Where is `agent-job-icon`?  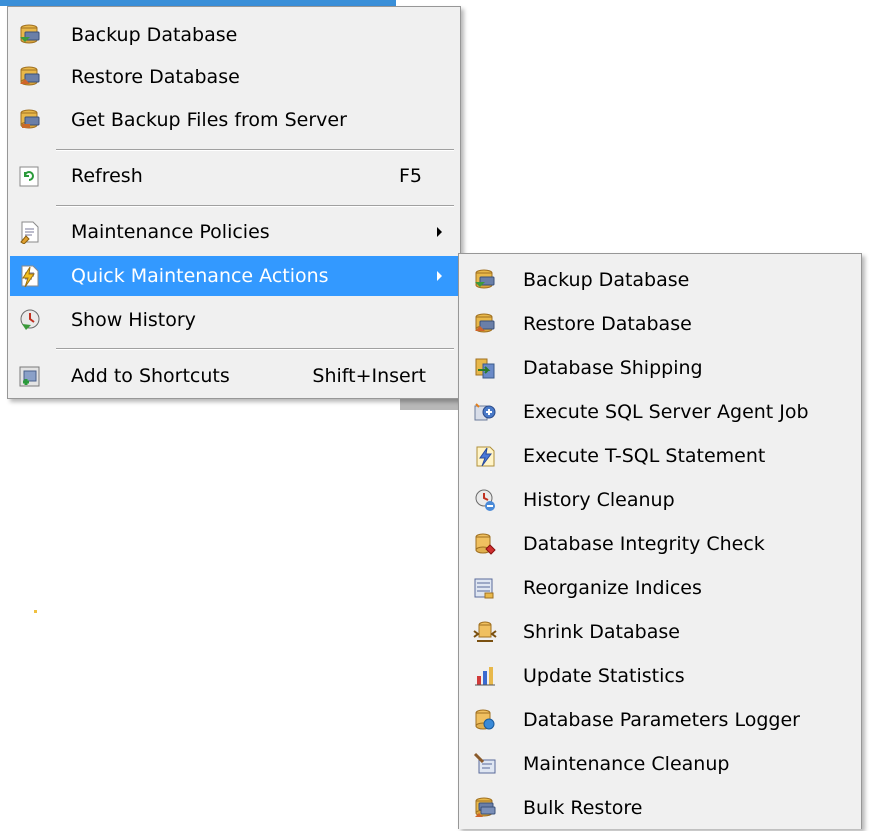 agent-job-icon is located at coordinates (485, 412).